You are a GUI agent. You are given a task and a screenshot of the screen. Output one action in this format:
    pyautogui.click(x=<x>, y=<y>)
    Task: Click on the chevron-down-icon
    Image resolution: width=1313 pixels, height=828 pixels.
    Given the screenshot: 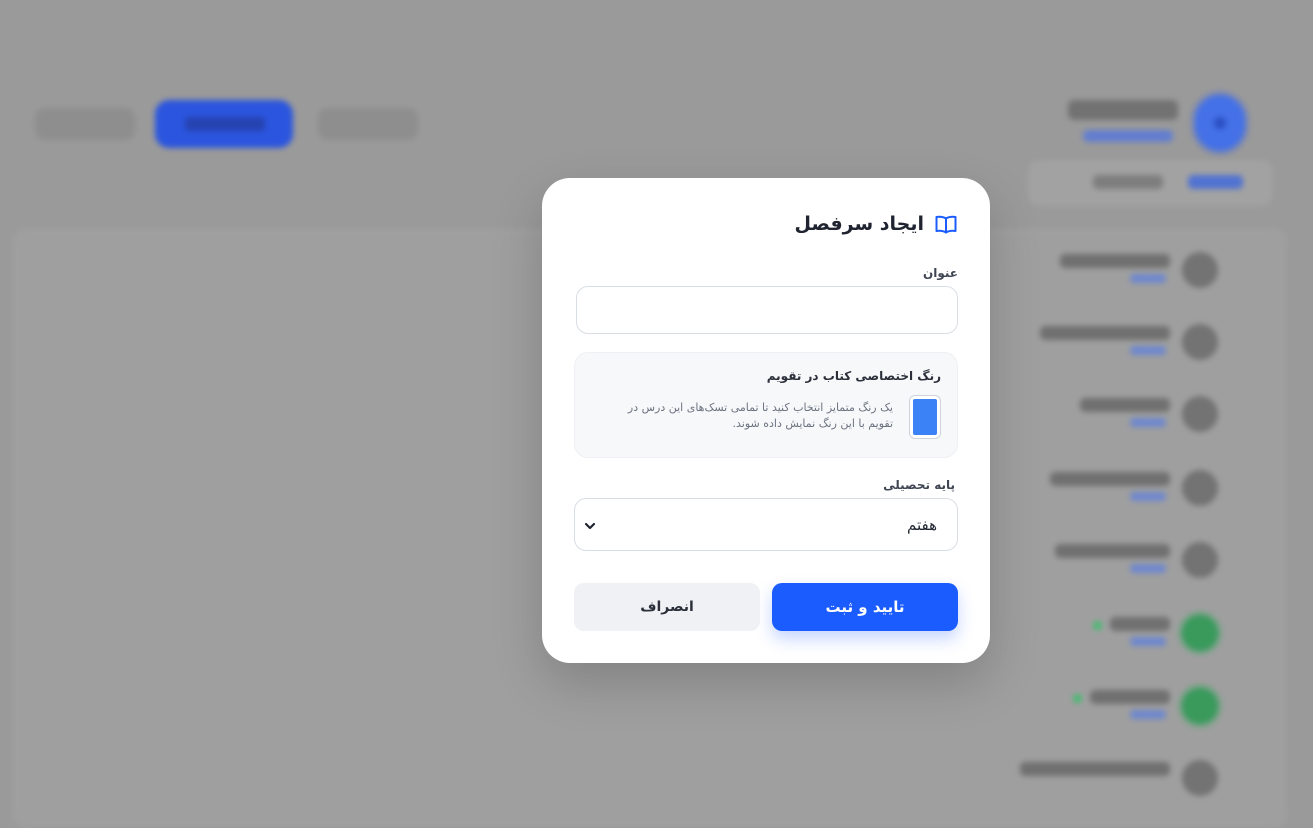 What is the action you would take?
    pyautogui.click(x=590, y=525)
    